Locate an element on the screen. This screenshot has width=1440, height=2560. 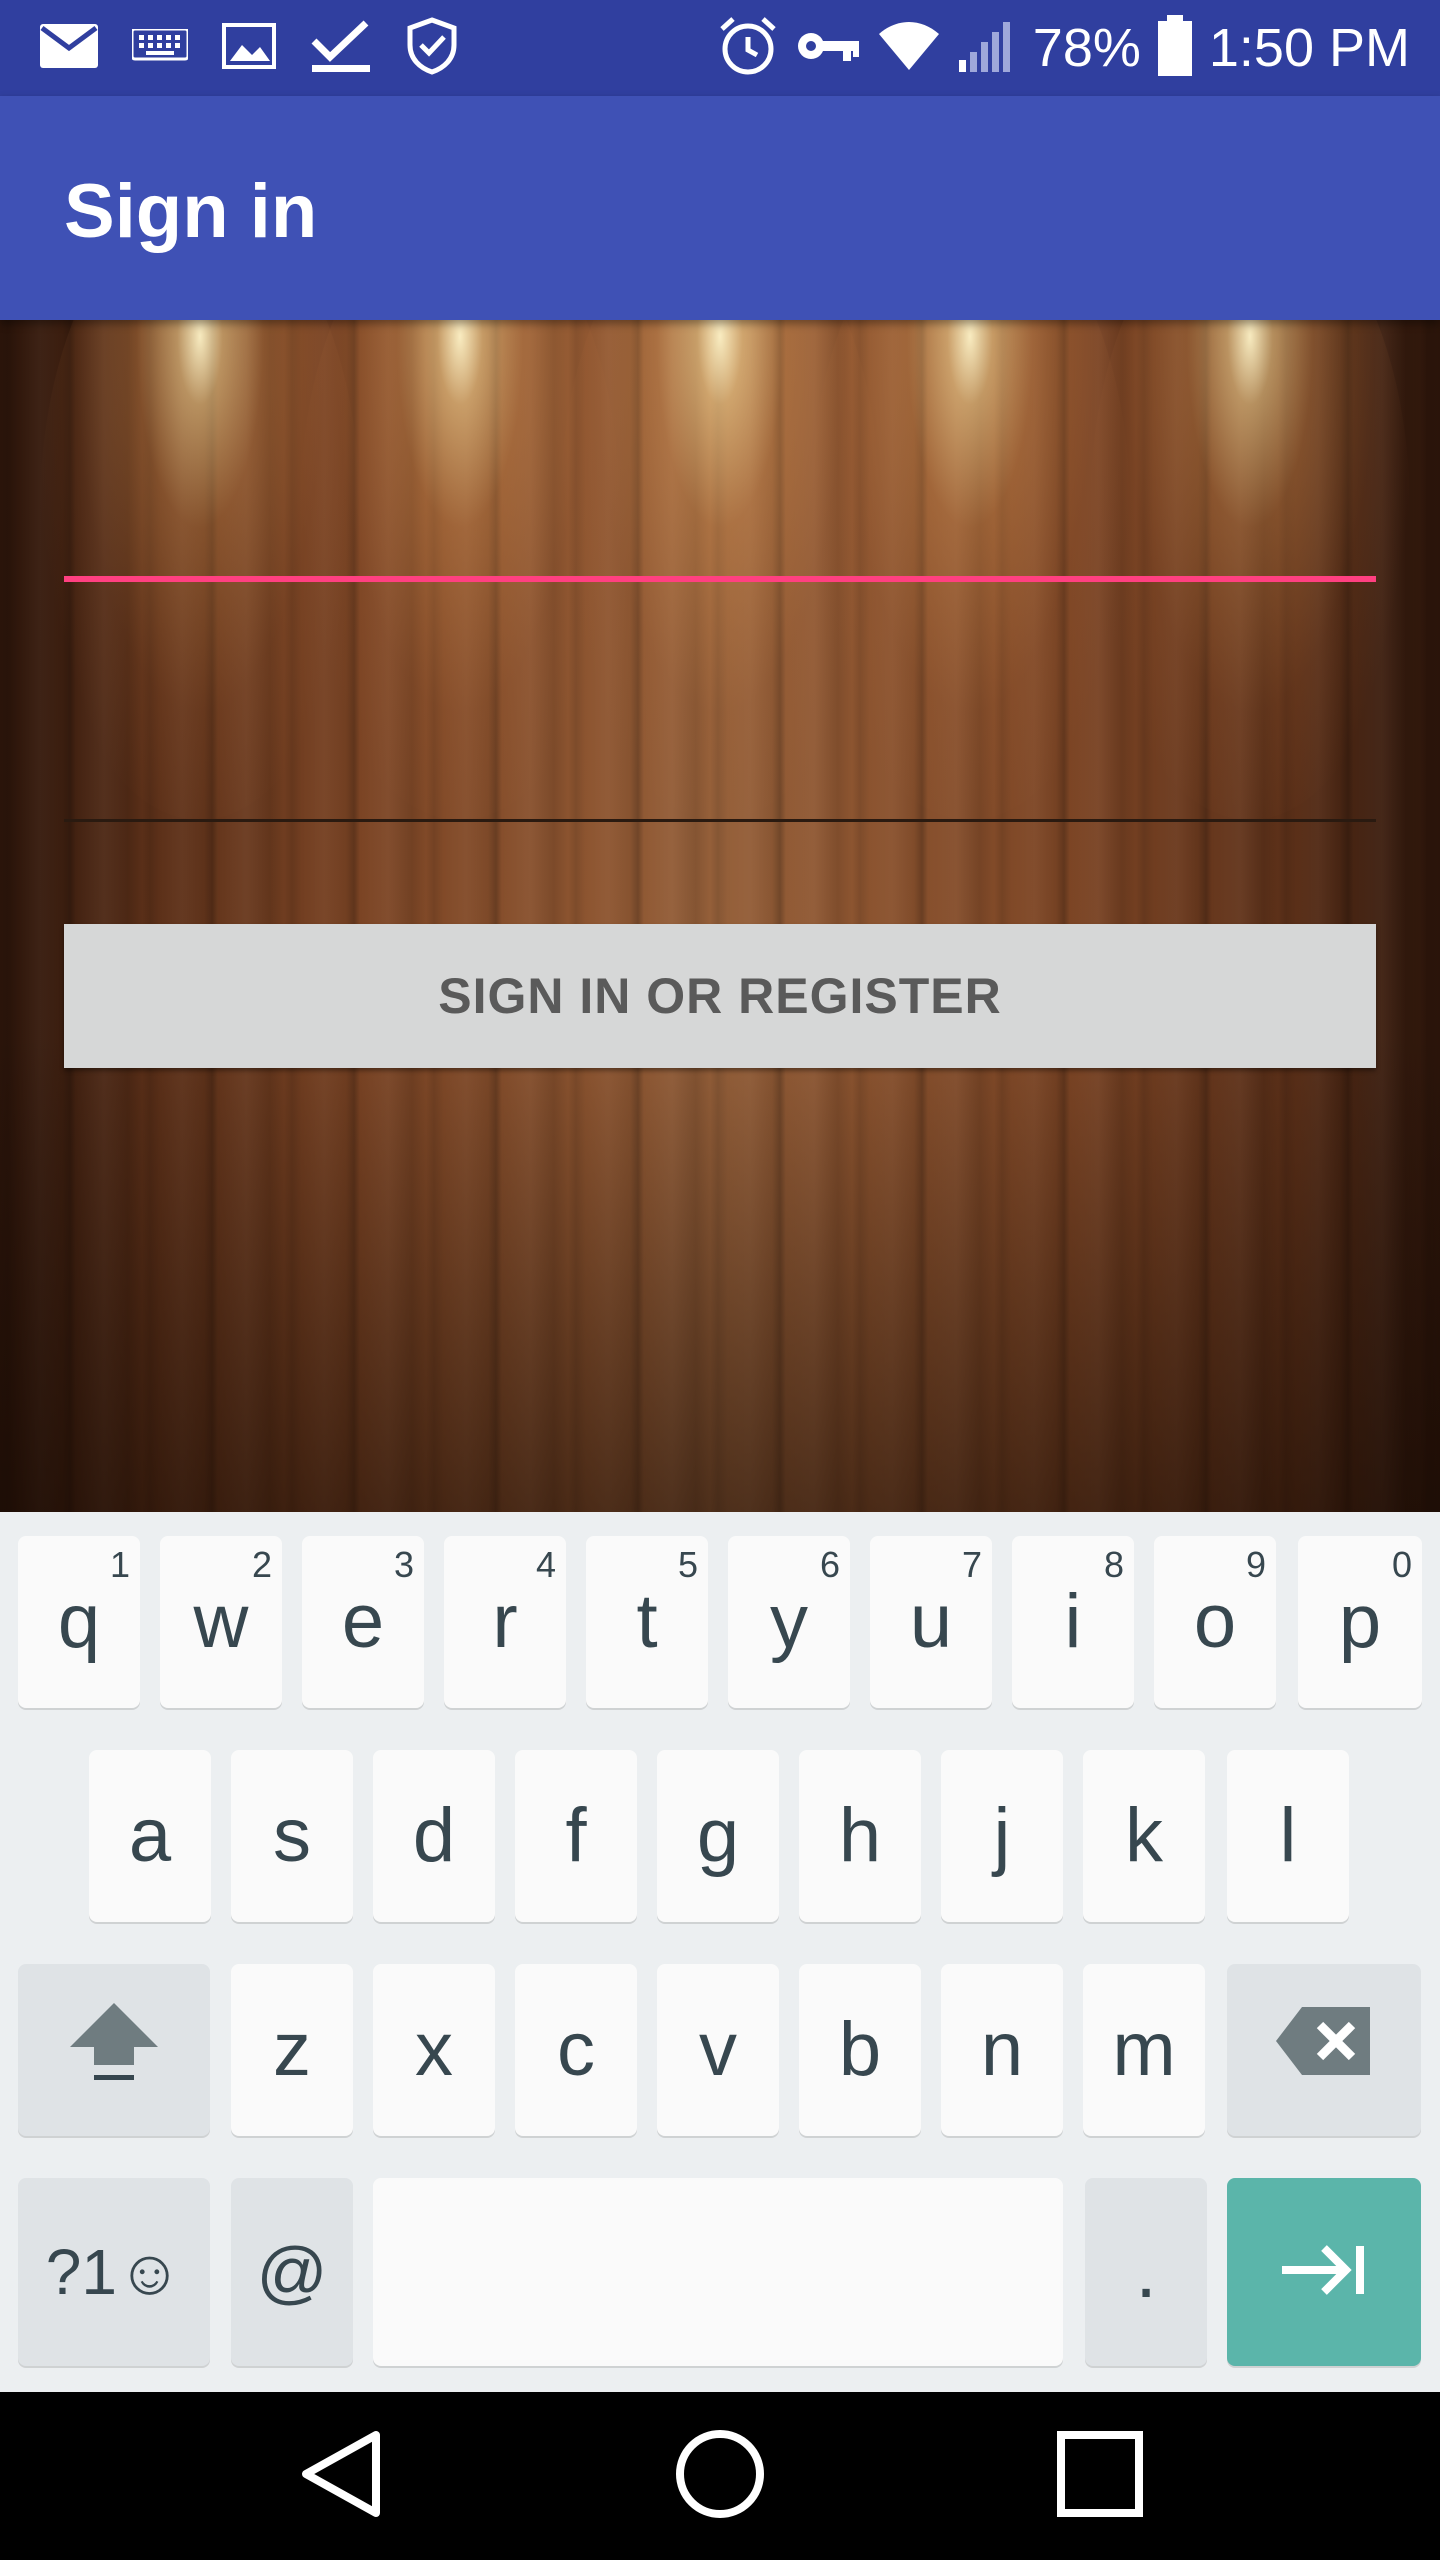
key-a: a is located at coordinates (150, 1836).